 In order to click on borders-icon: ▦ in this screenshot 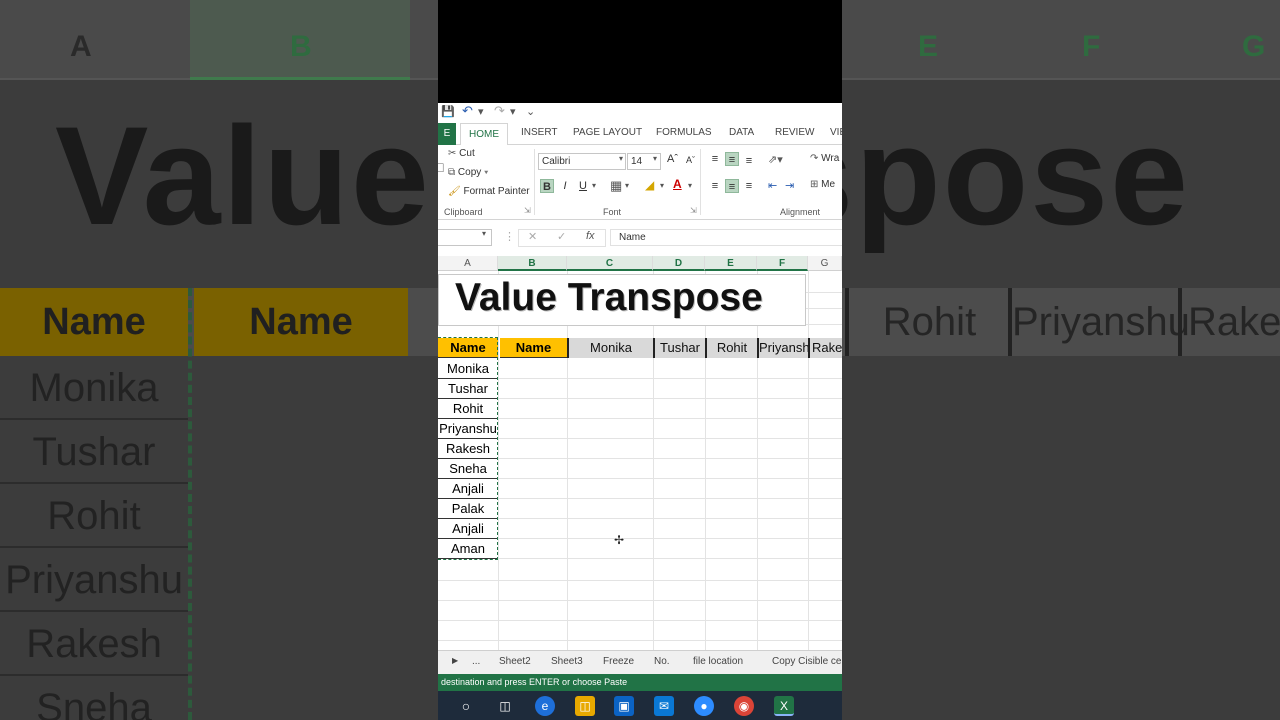, I will do `click(616, 186)`.